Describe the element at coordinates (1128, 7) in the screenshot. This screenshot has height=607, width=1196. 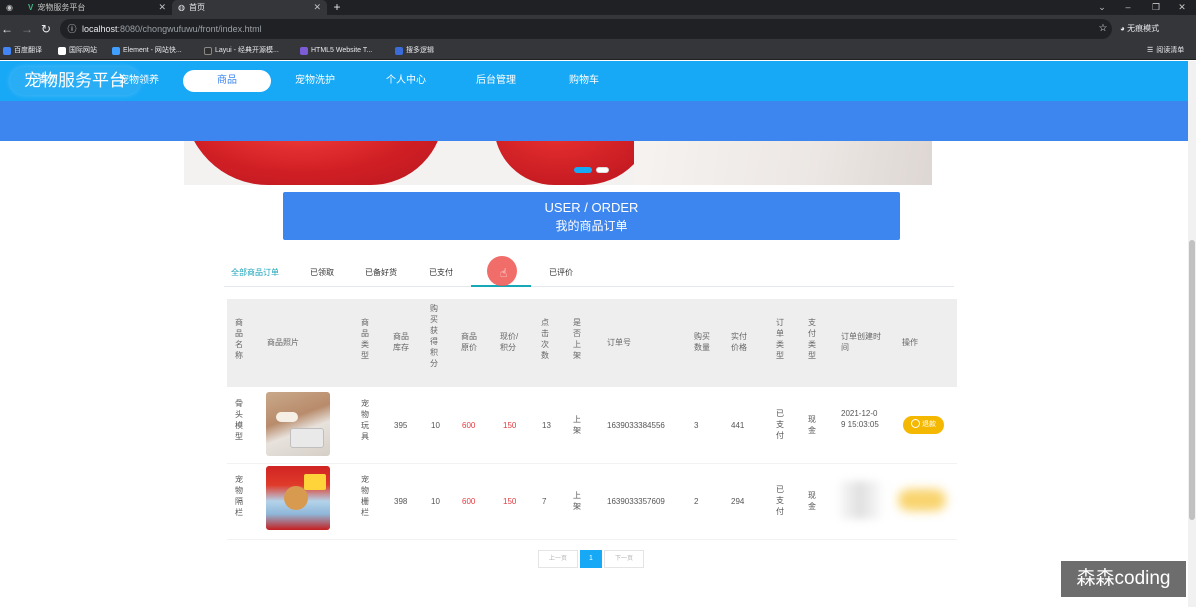
I see `minimize-icon: –` at that location.